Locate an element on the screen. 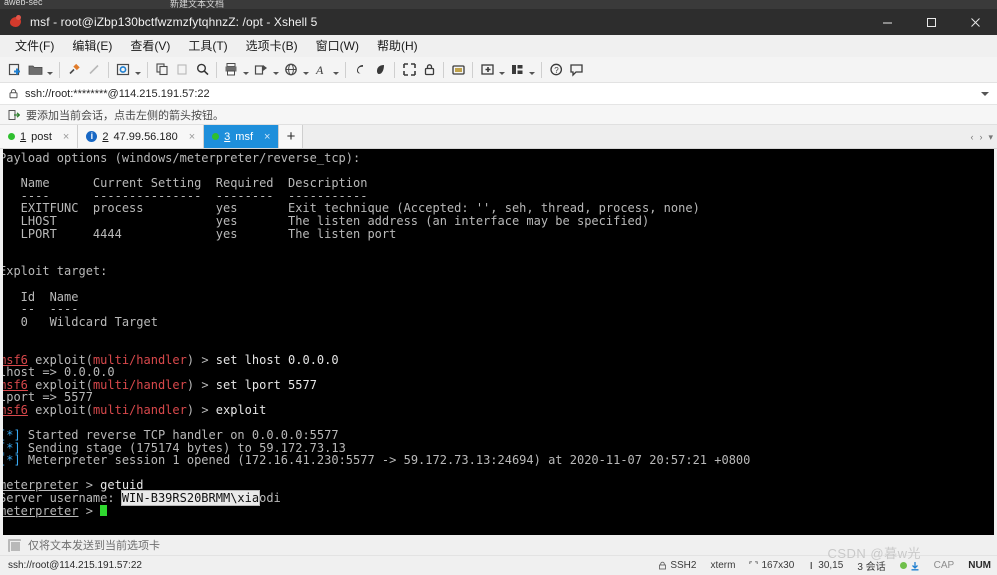 The width and height of the screenshot is (997, 575). open-folder-icon is located at coordinates (35, 70).